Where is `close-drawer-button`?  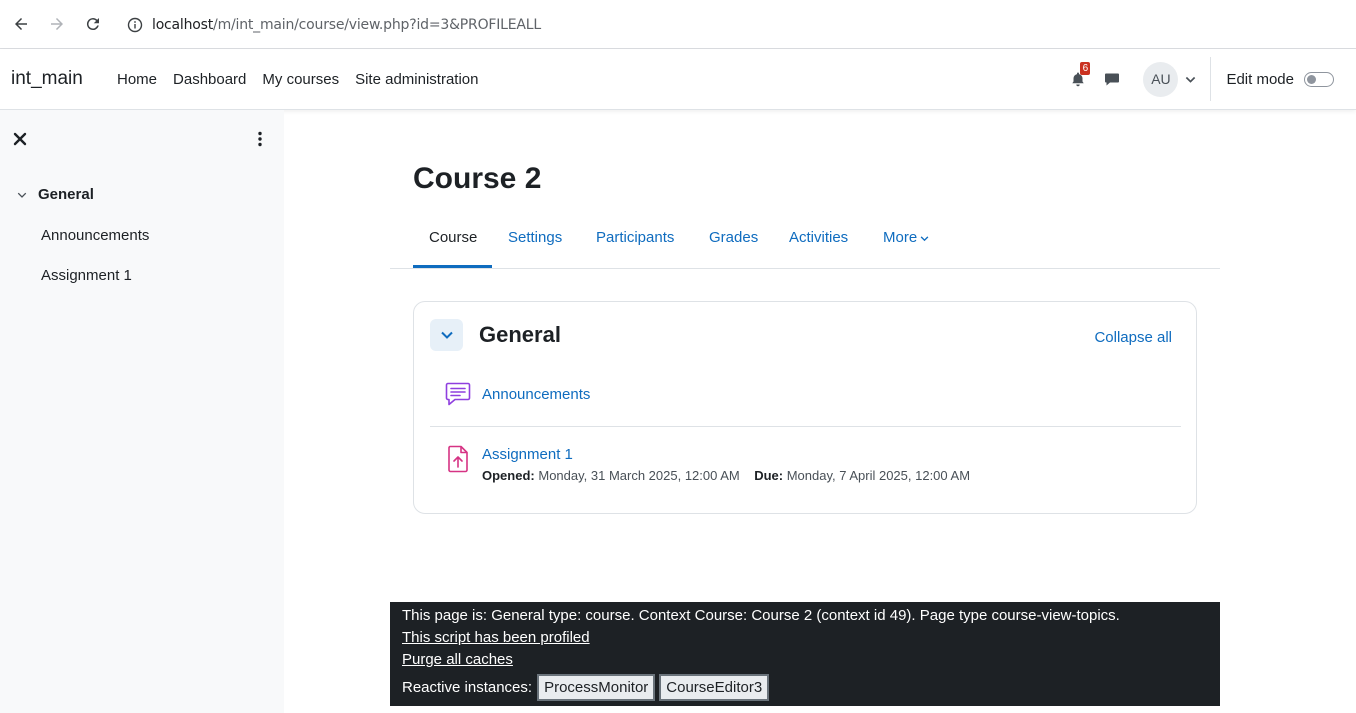
close-drawer-button is located at coordinates (20, 139).